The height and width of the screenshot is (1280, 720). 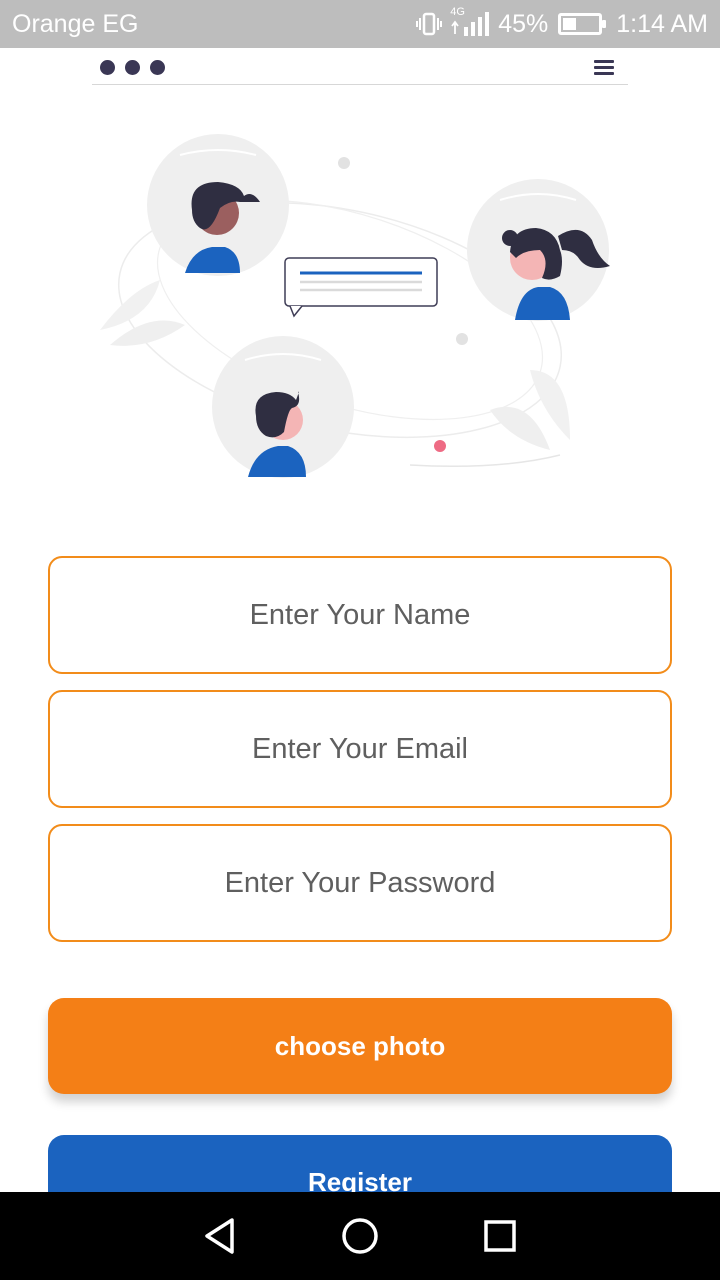 I want to click on system-nav-bar, so click(x=360, y=1236).